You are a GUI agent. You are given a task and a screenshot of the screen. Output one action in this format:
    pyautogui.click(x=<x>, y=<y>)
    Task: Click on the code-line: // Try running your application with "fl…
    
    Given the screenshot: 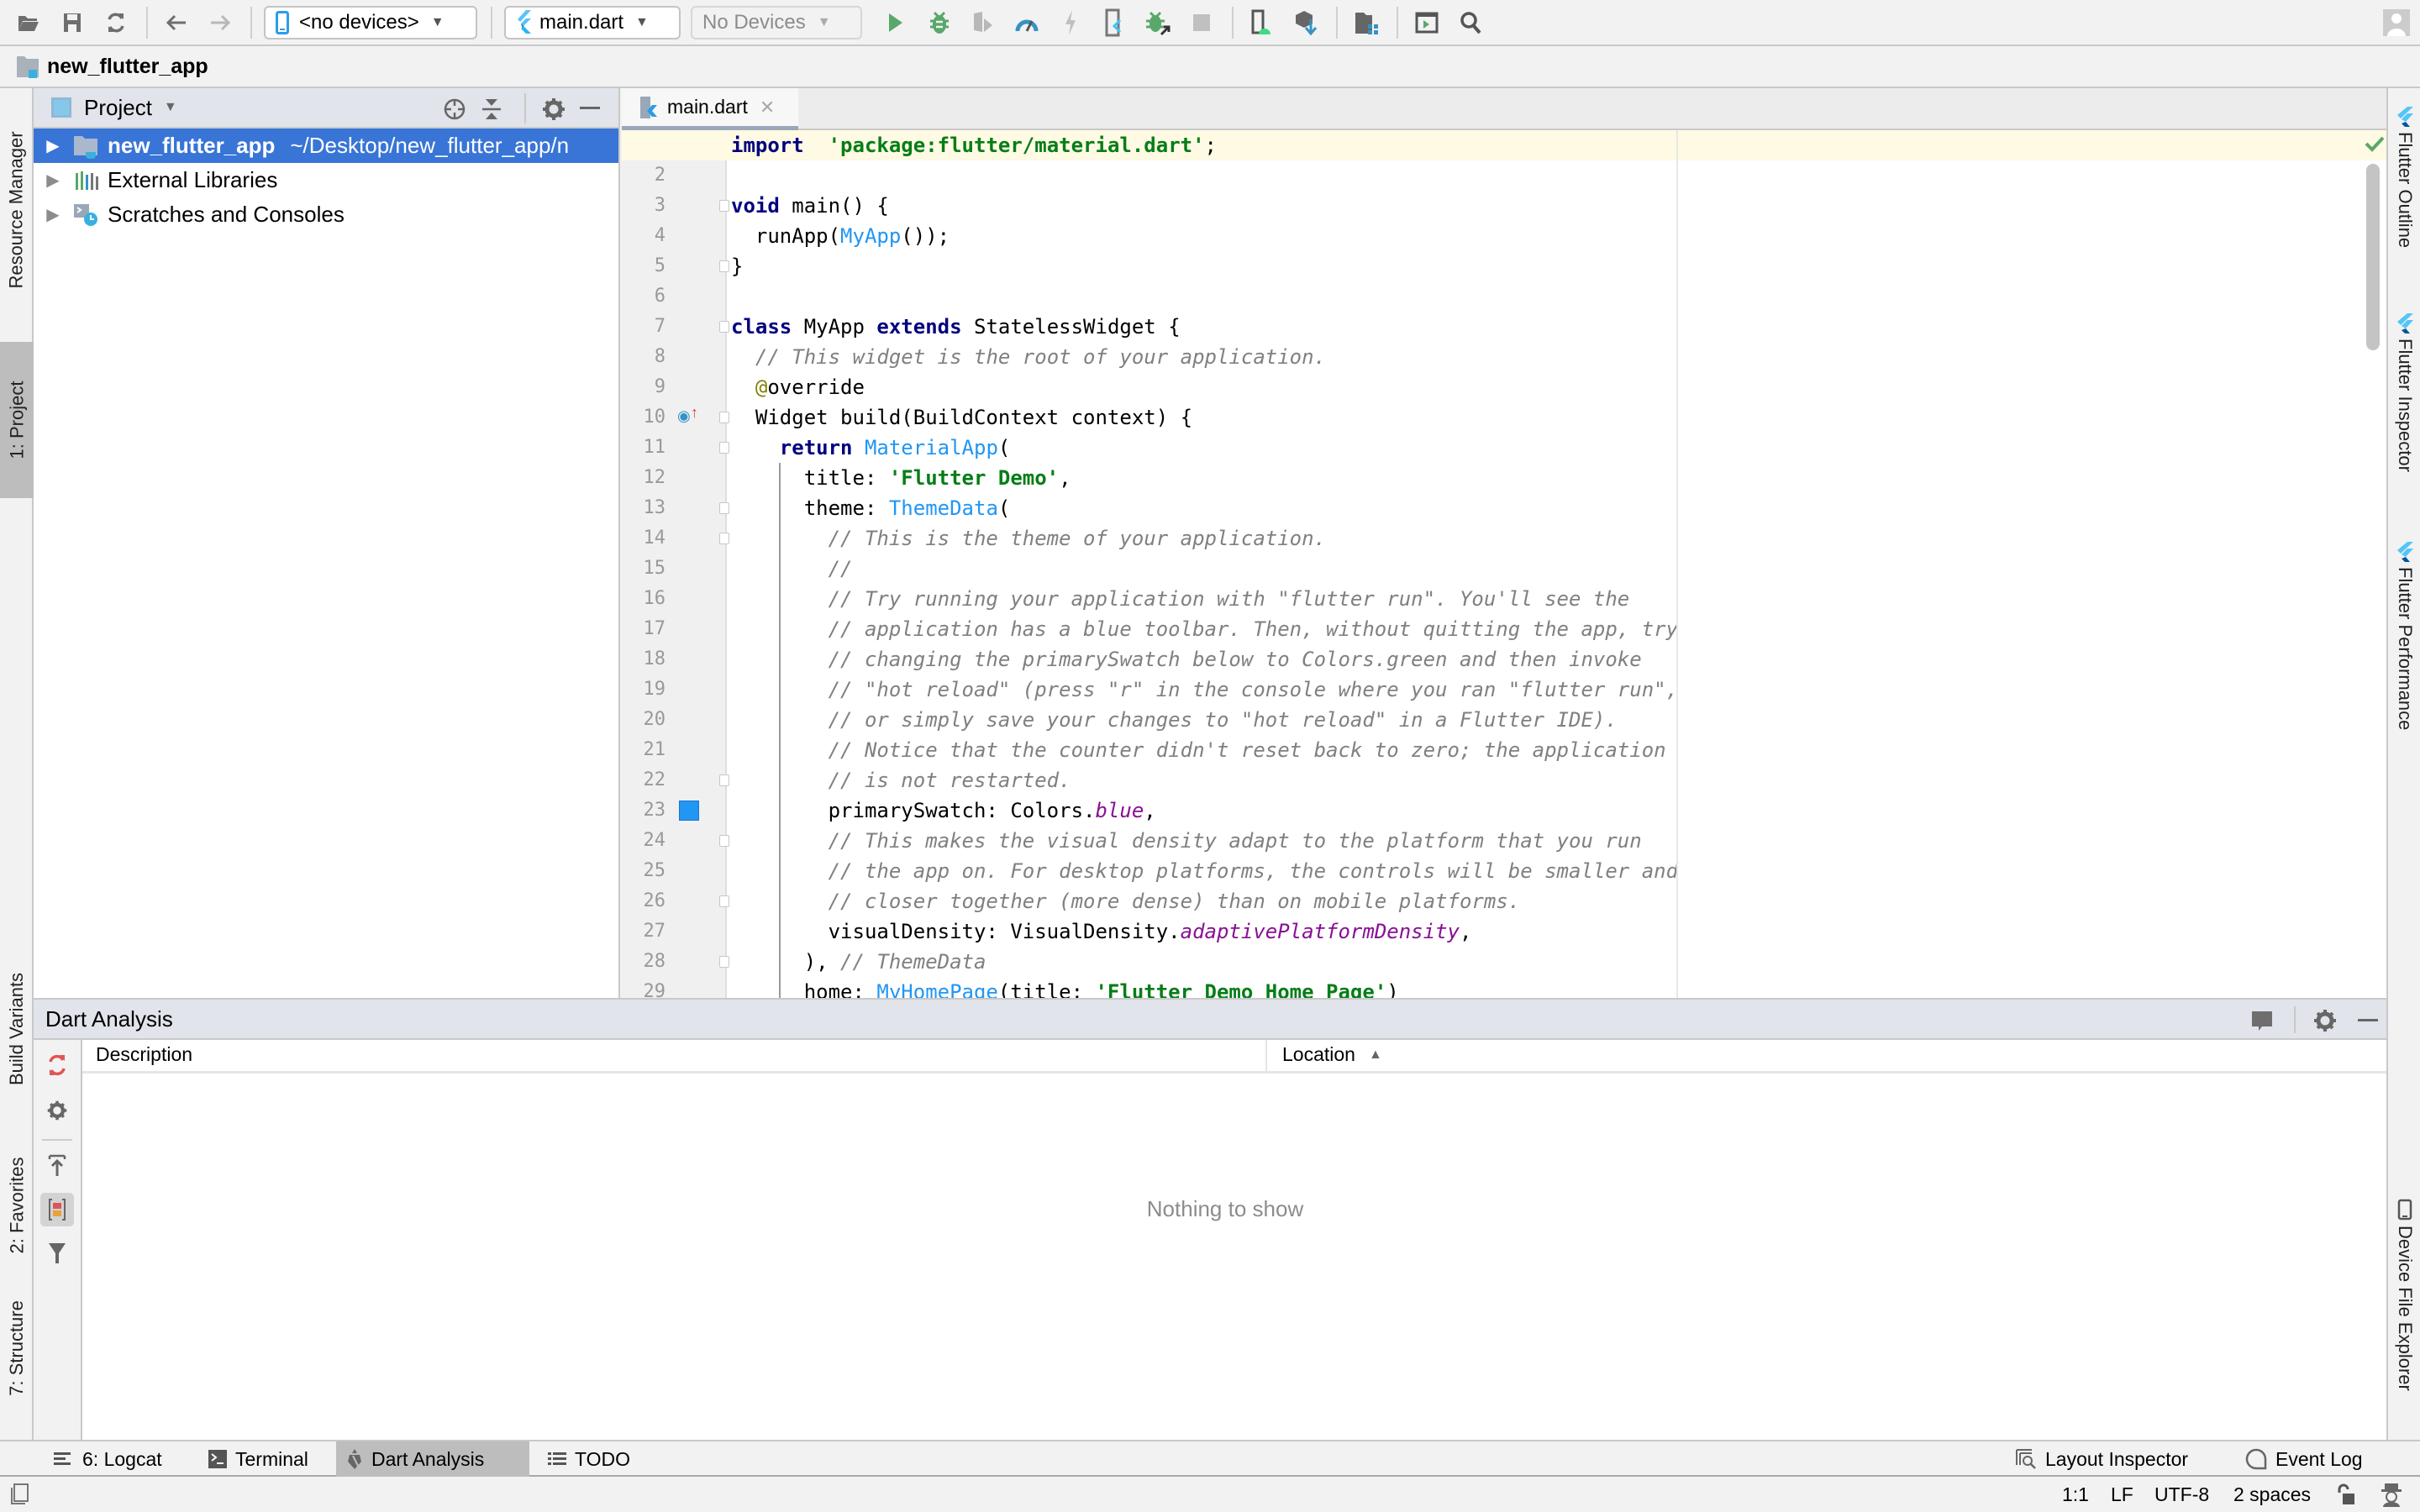 What is the action you would take?
    pyautogui.click(x=1180, y=599)
    